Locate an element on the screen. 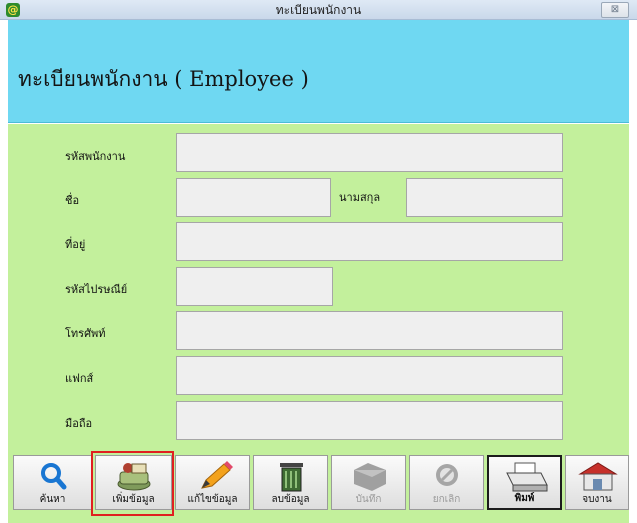  cancel-button-label: ยกเลิก is located at coordinates (446, 499).